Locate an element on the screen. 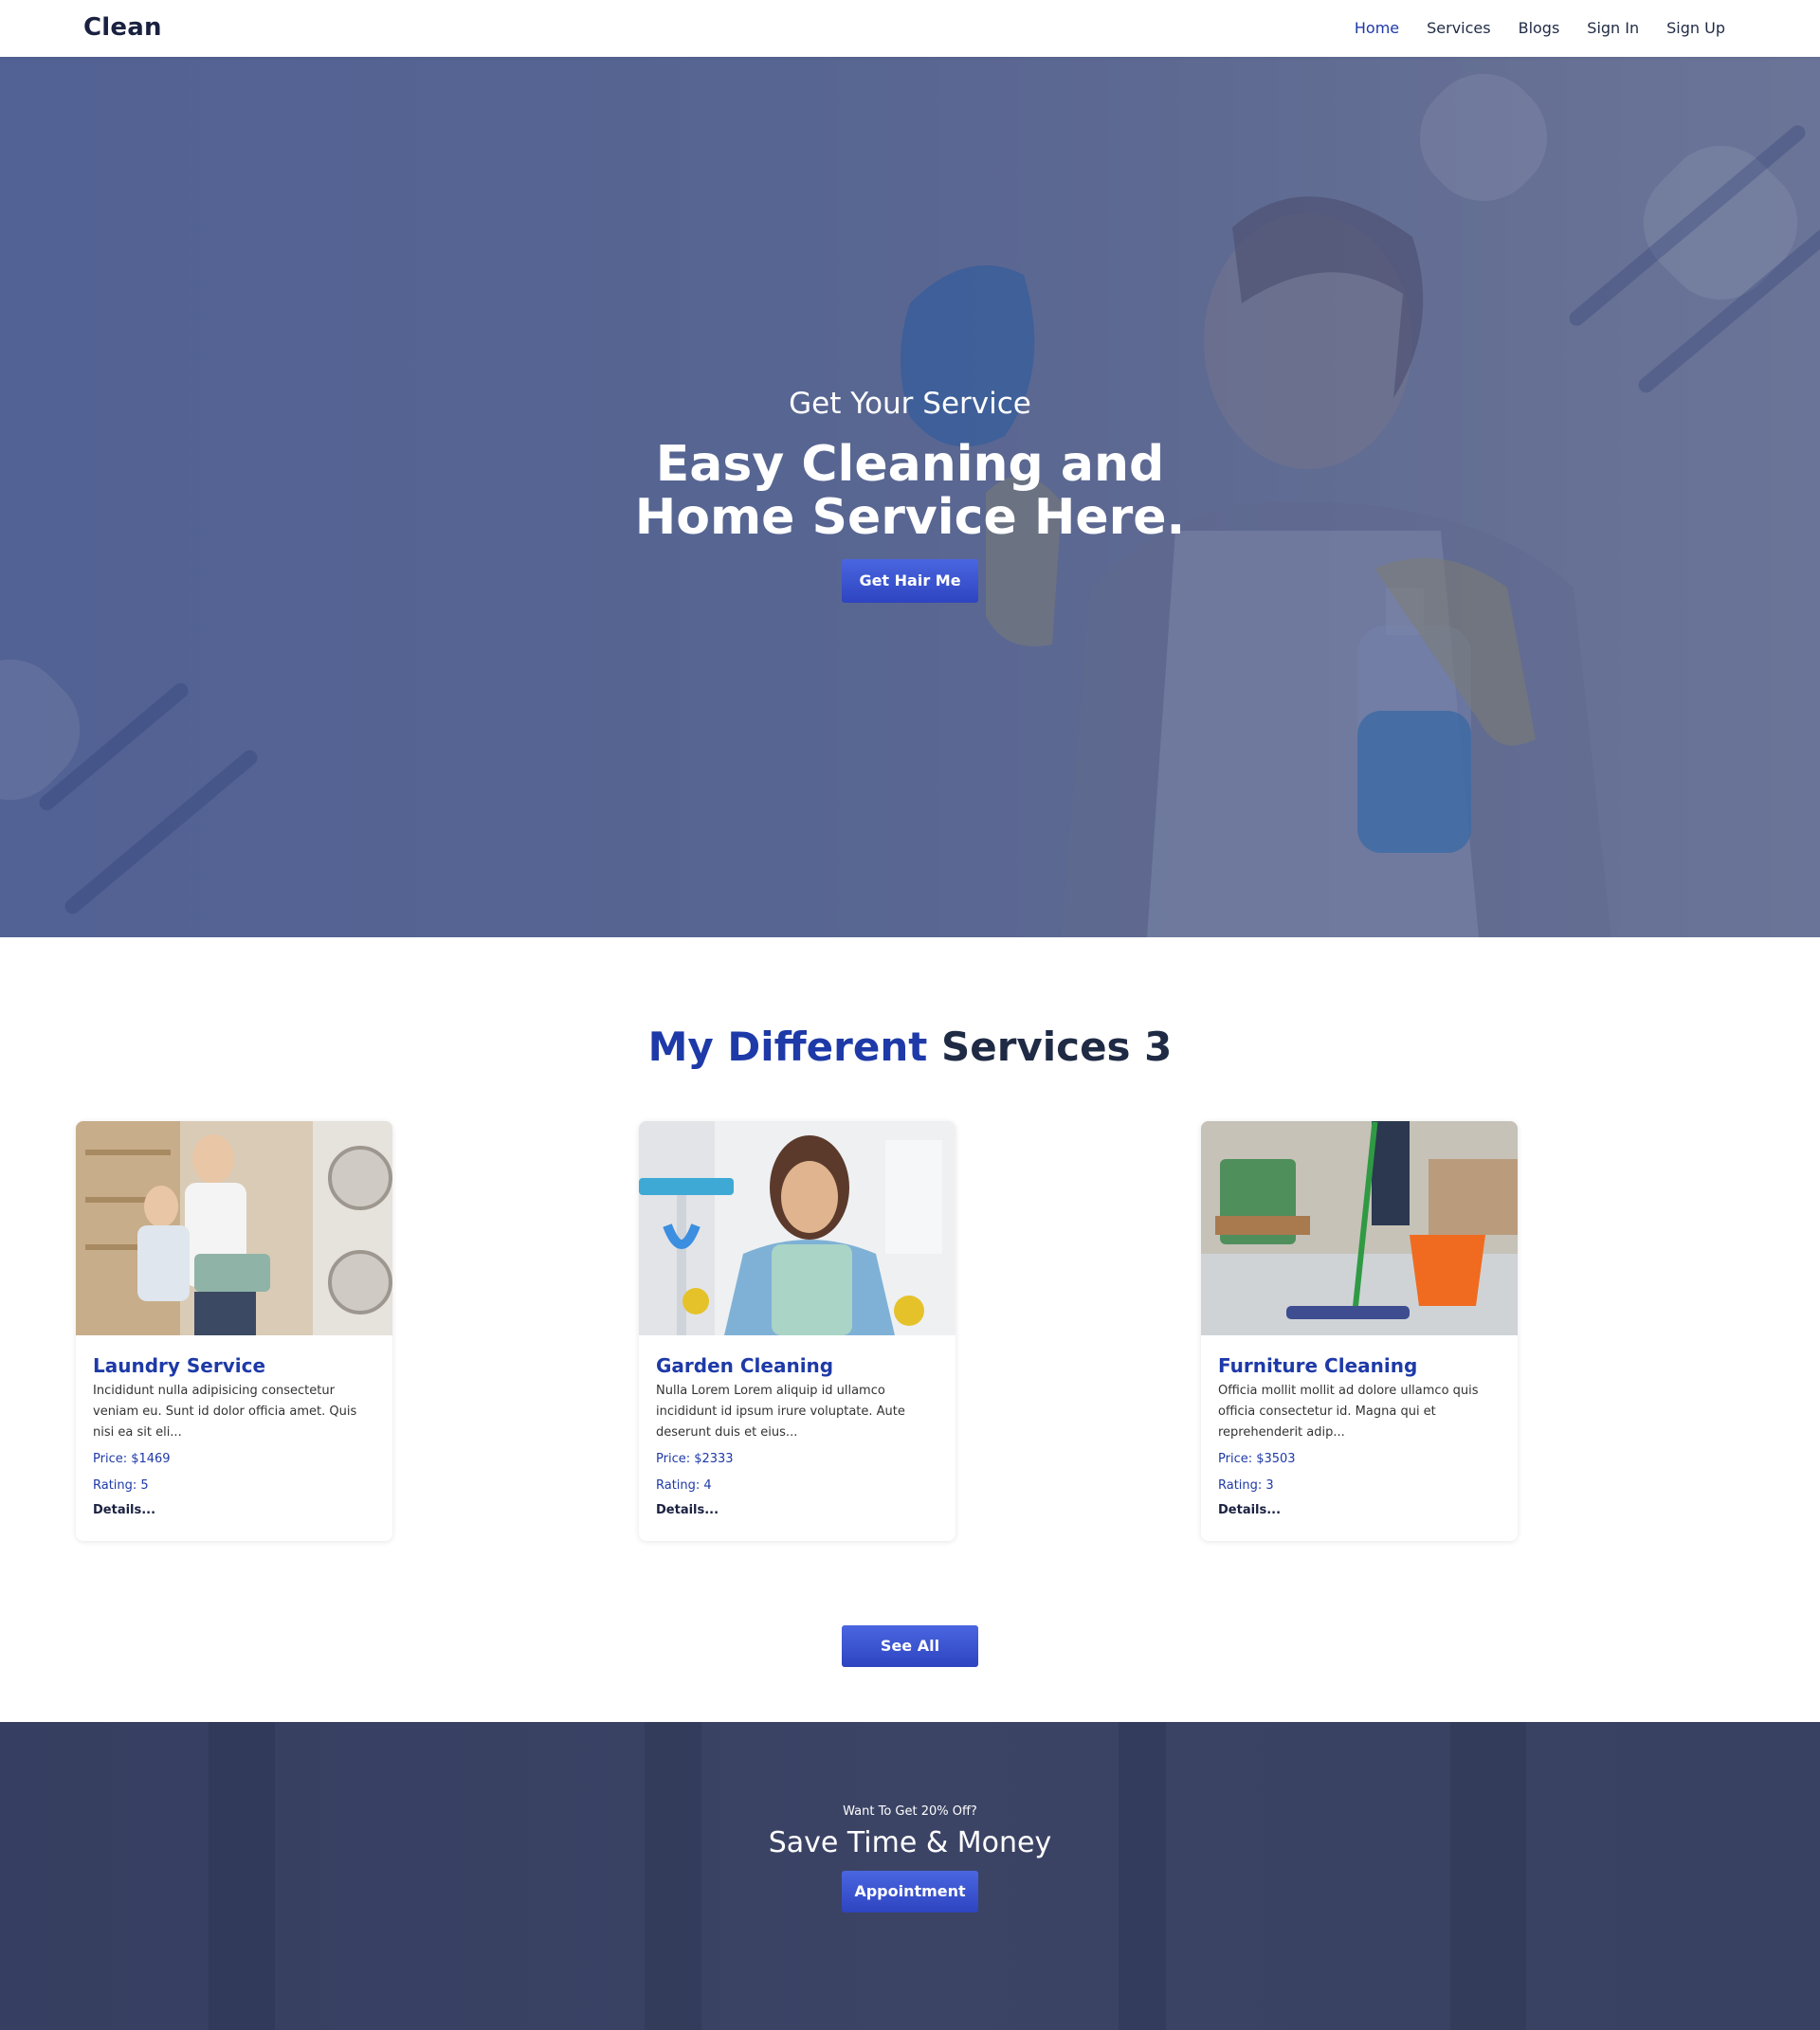  laundry-service-image is located at coordinates (234, 1228).